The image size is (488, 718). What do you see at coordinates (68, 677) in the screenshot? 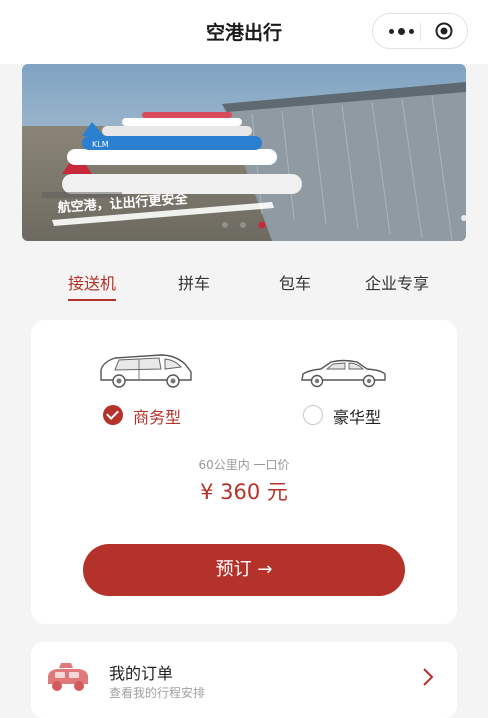
I see `car-icon` at bounding box center [68, 677].